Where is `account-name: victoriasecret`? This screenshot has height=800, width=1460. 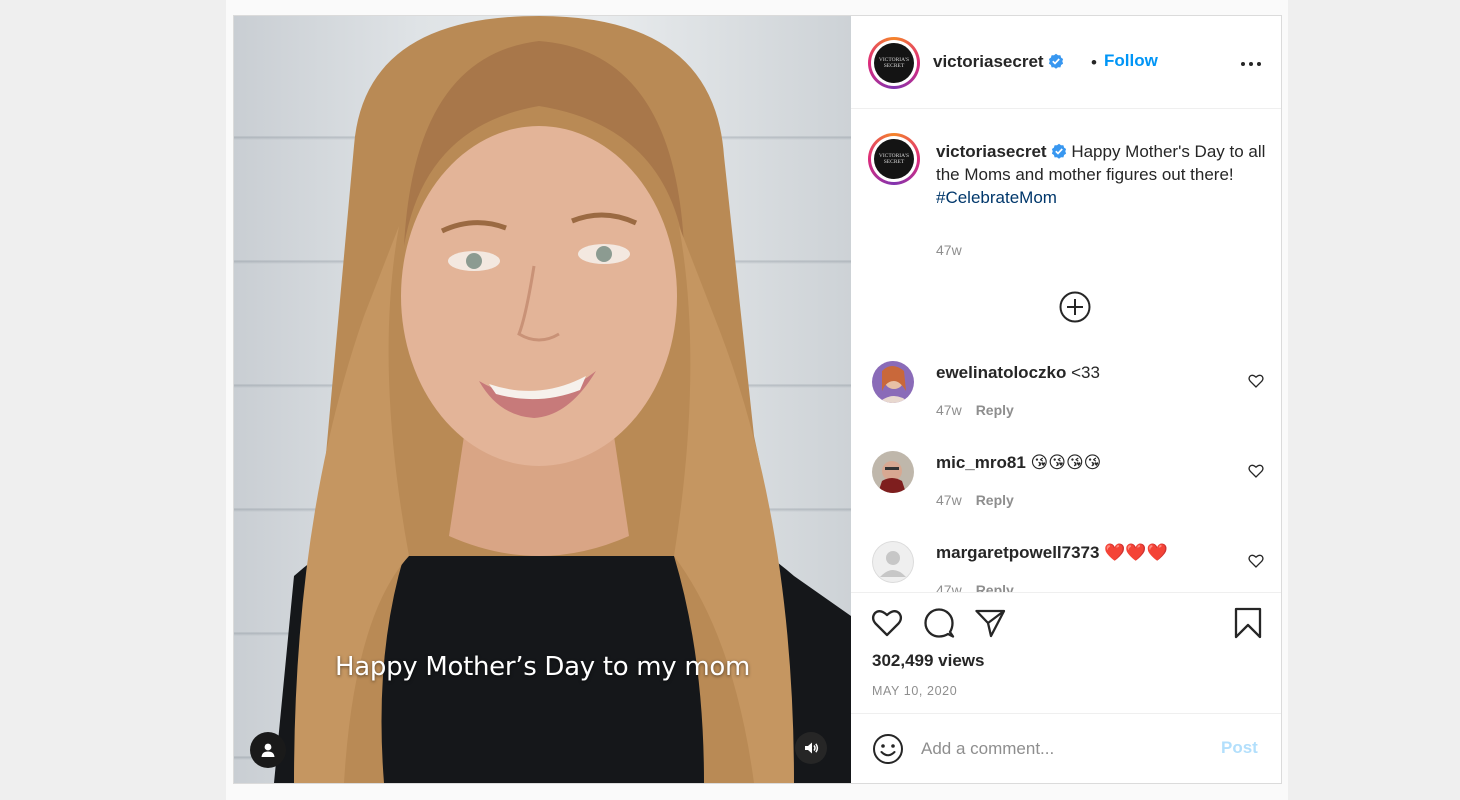 account-name: victoriasecret is located at coordinates (998, 62).